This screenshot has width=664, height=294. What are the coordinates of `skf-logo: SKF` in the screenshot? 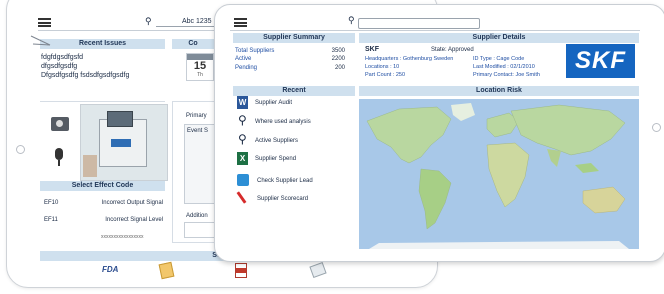 It's located at (600, 61).